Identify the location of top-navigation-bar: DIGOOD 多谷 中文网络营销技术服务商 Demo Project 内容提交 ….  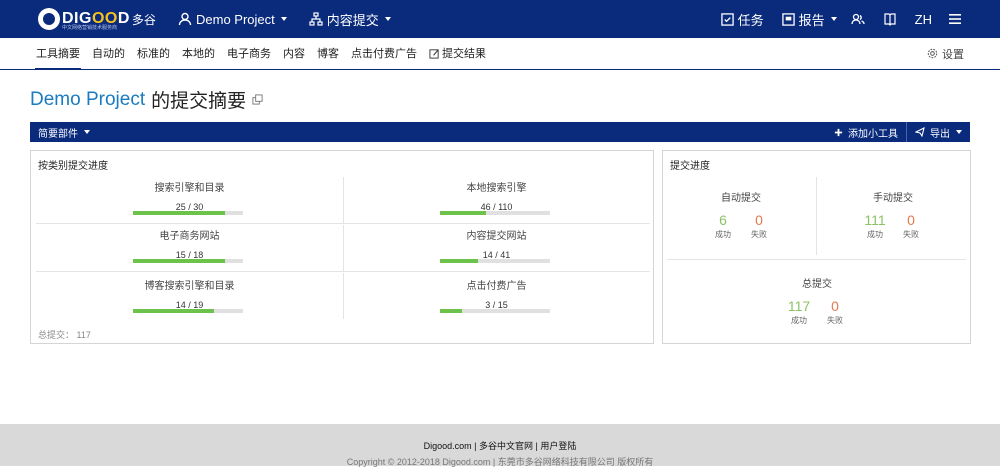
(500, 19).